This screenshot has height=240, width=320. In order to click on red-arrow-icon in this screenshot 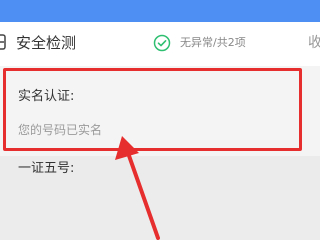, I will do `click(137, 188)`.